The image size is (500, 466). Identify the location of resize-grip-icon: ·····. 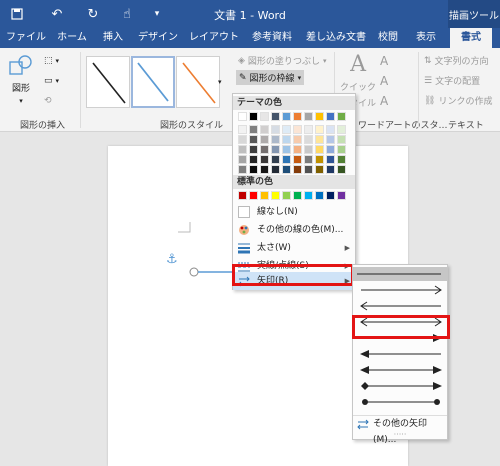
(400, 435).